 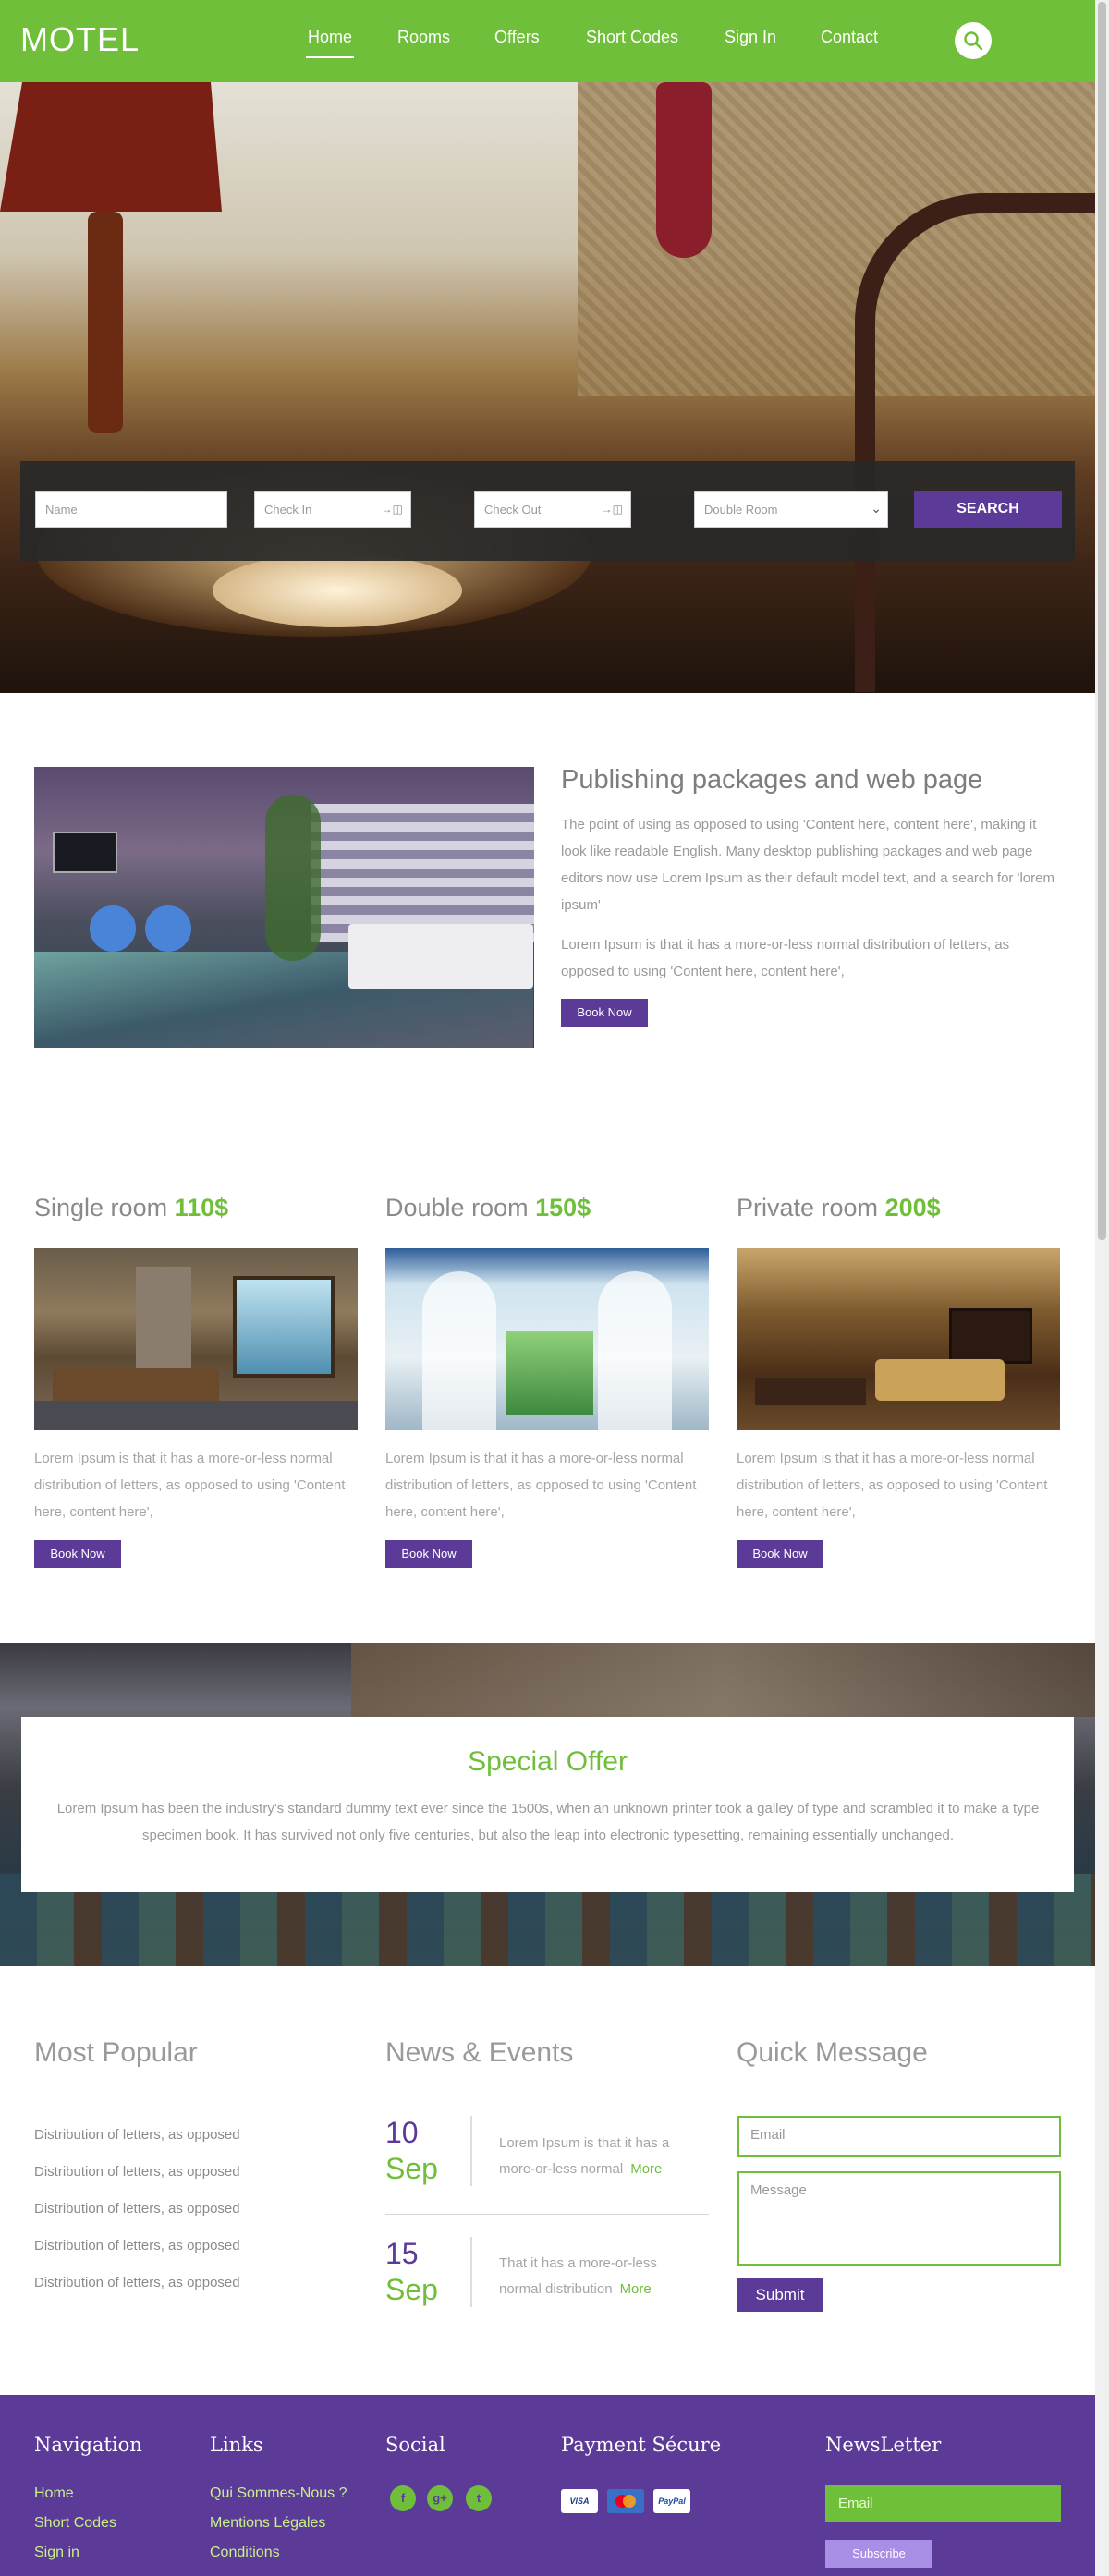 I want to click on about-title: Publishing packages and web page, so click(x=772, y=780).